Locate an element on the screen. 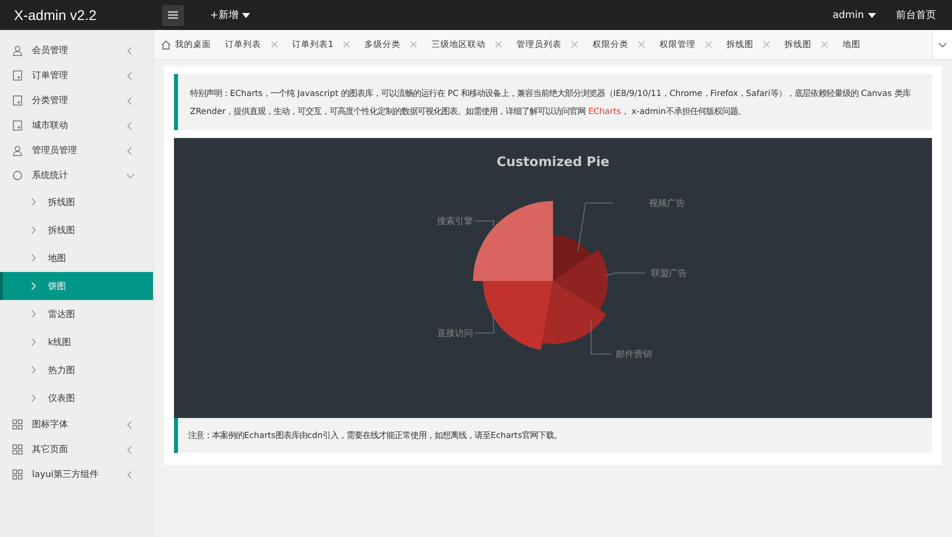 This screenshot has width=952, height=537. menu-icon is located at coordinates (173, 15).